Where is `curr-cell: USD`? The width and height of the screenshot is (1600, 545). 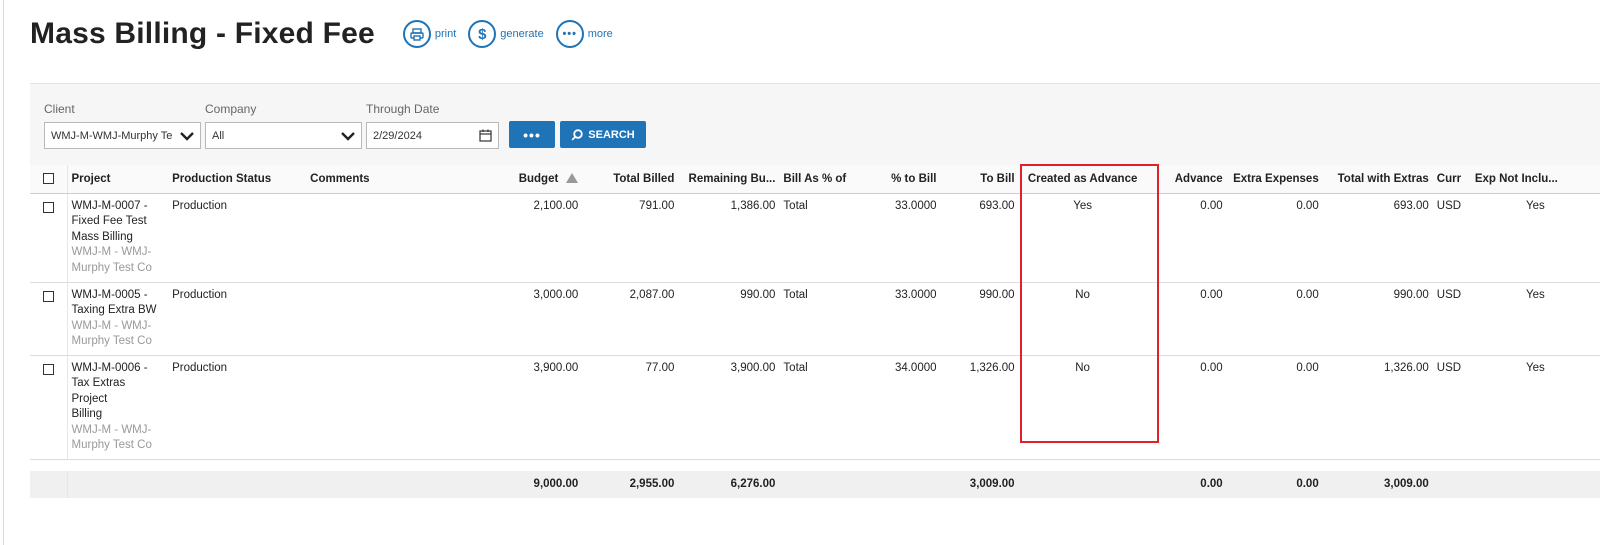
curr-cell: USD is located at coordinates (1451, 407).